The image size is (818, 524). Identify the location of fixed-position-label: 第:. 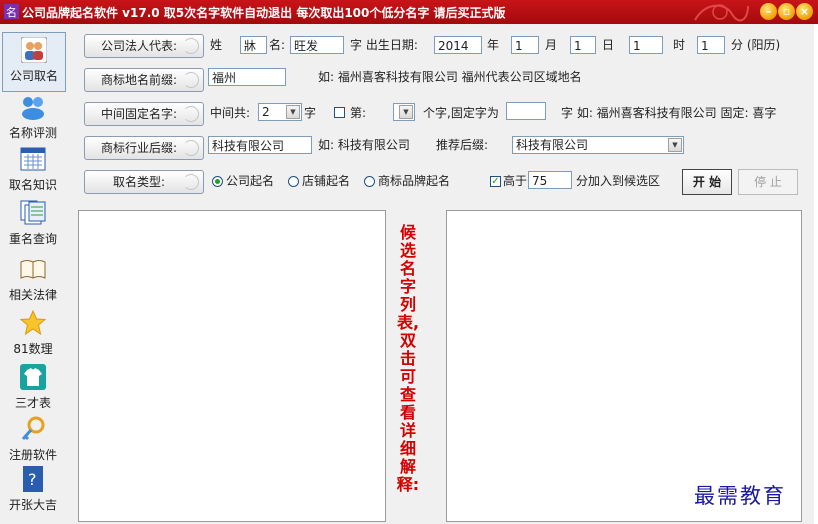
(358, 113).